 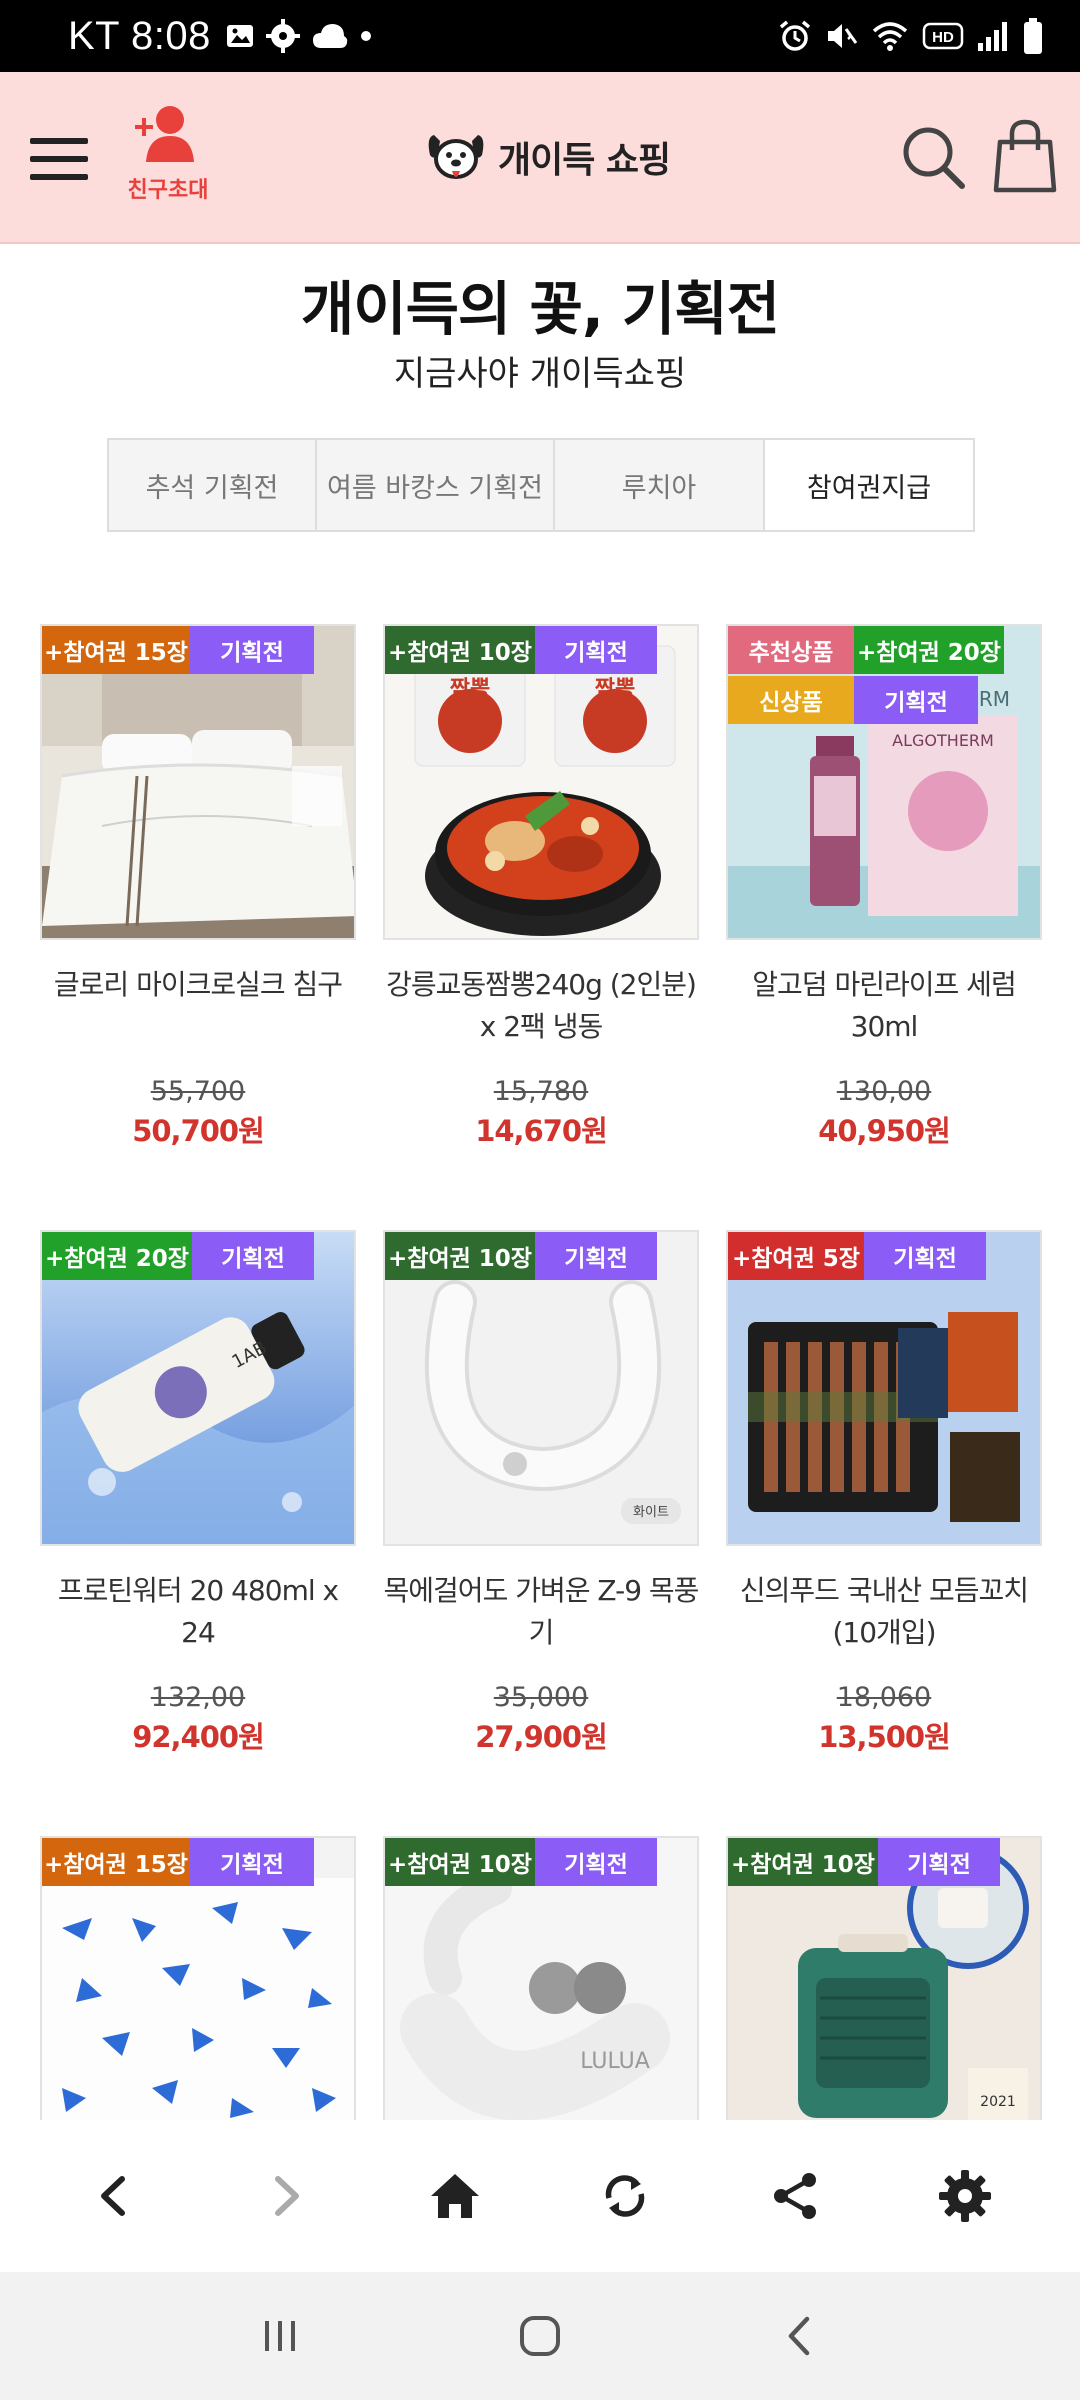 I want to click on badge-row: +참여권 20장 기획전, so click(x=178, y=1256).